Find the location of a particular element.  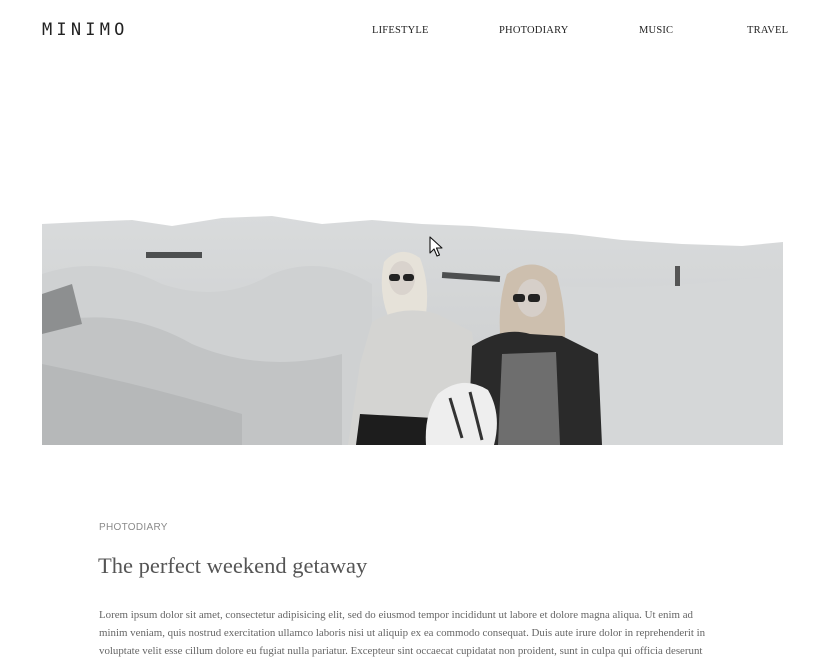

nav-item-lifestyle: LIFESTYLE is located at coordinates (400, 30).